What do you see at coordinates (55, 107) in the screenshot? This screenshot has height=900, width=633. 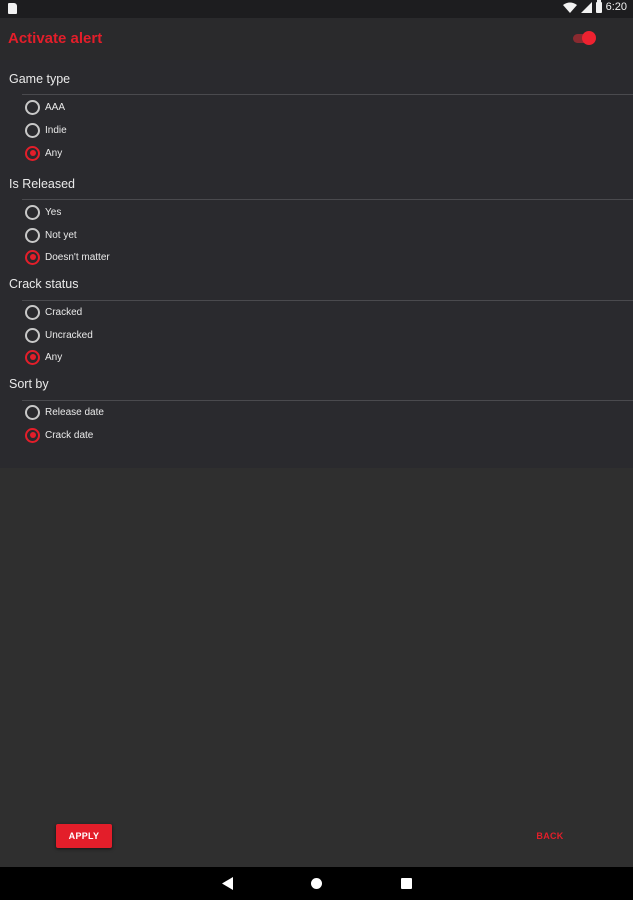 I see `radio-label: AAA` at bounding box center [55, 107].